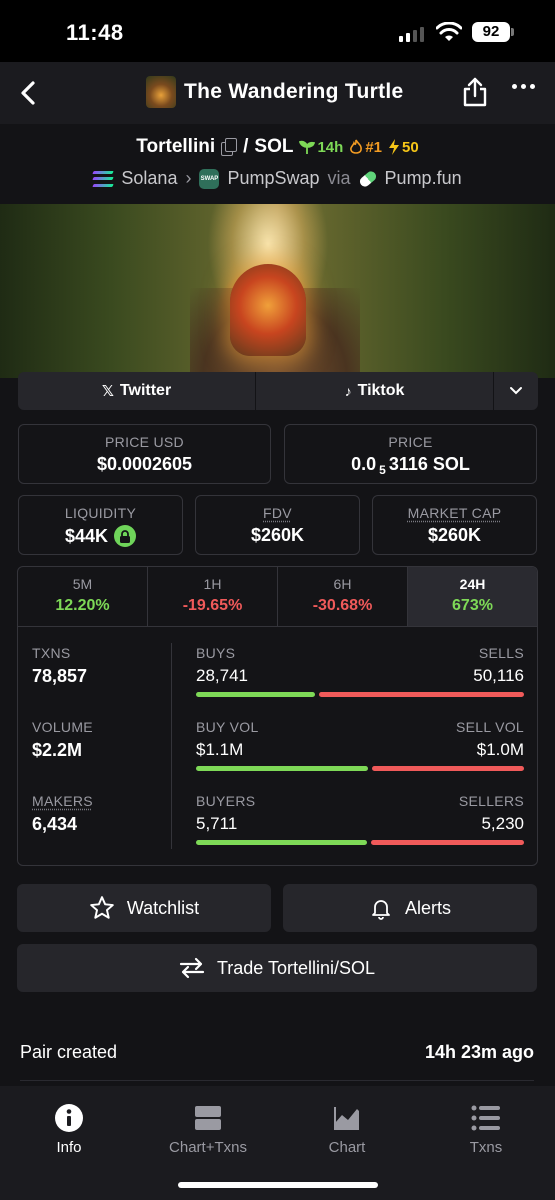  What do you see at coordinates (360, 694) in the screenshot?
I see `buys-sells-ratio-bar` at bounding box center [360, 694].